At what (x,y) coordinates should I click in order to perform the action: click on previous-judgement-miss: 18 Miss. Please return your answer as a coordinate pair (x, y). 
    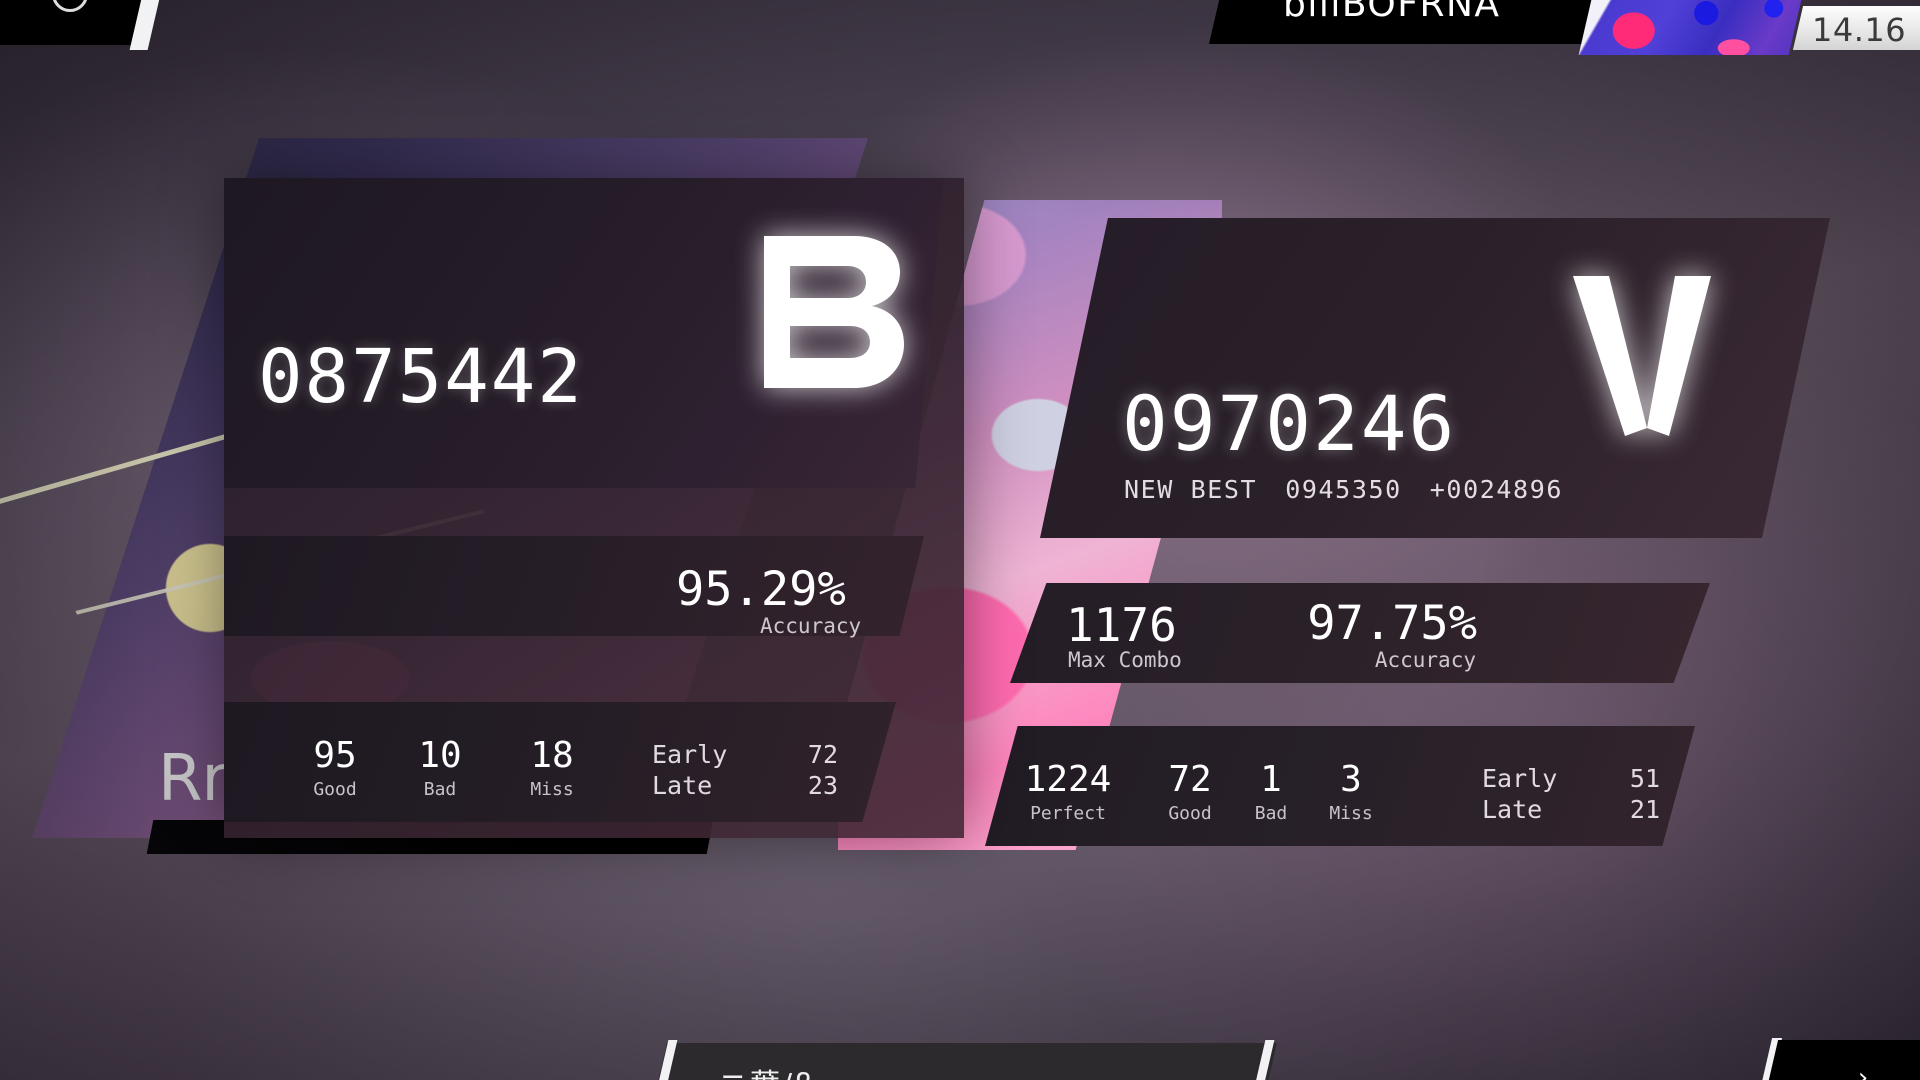
    Looking at the image, I should click on (552, 768).